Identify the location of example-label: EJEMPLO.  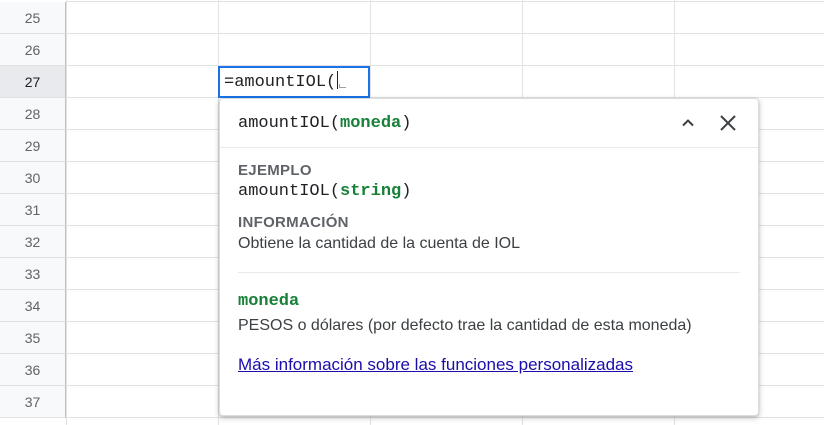
(275, 170).